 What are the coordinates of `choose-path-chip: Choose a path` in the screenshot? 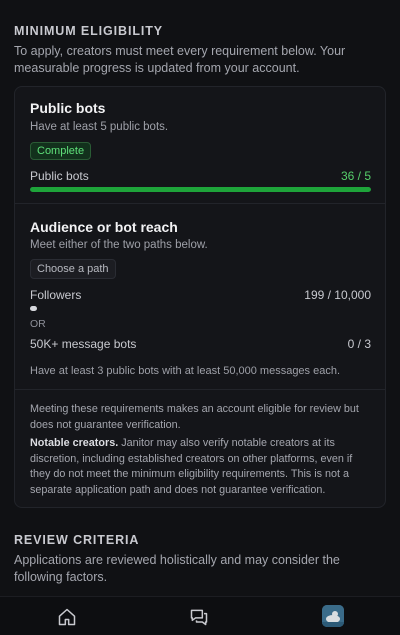 It's located at (73, 269).